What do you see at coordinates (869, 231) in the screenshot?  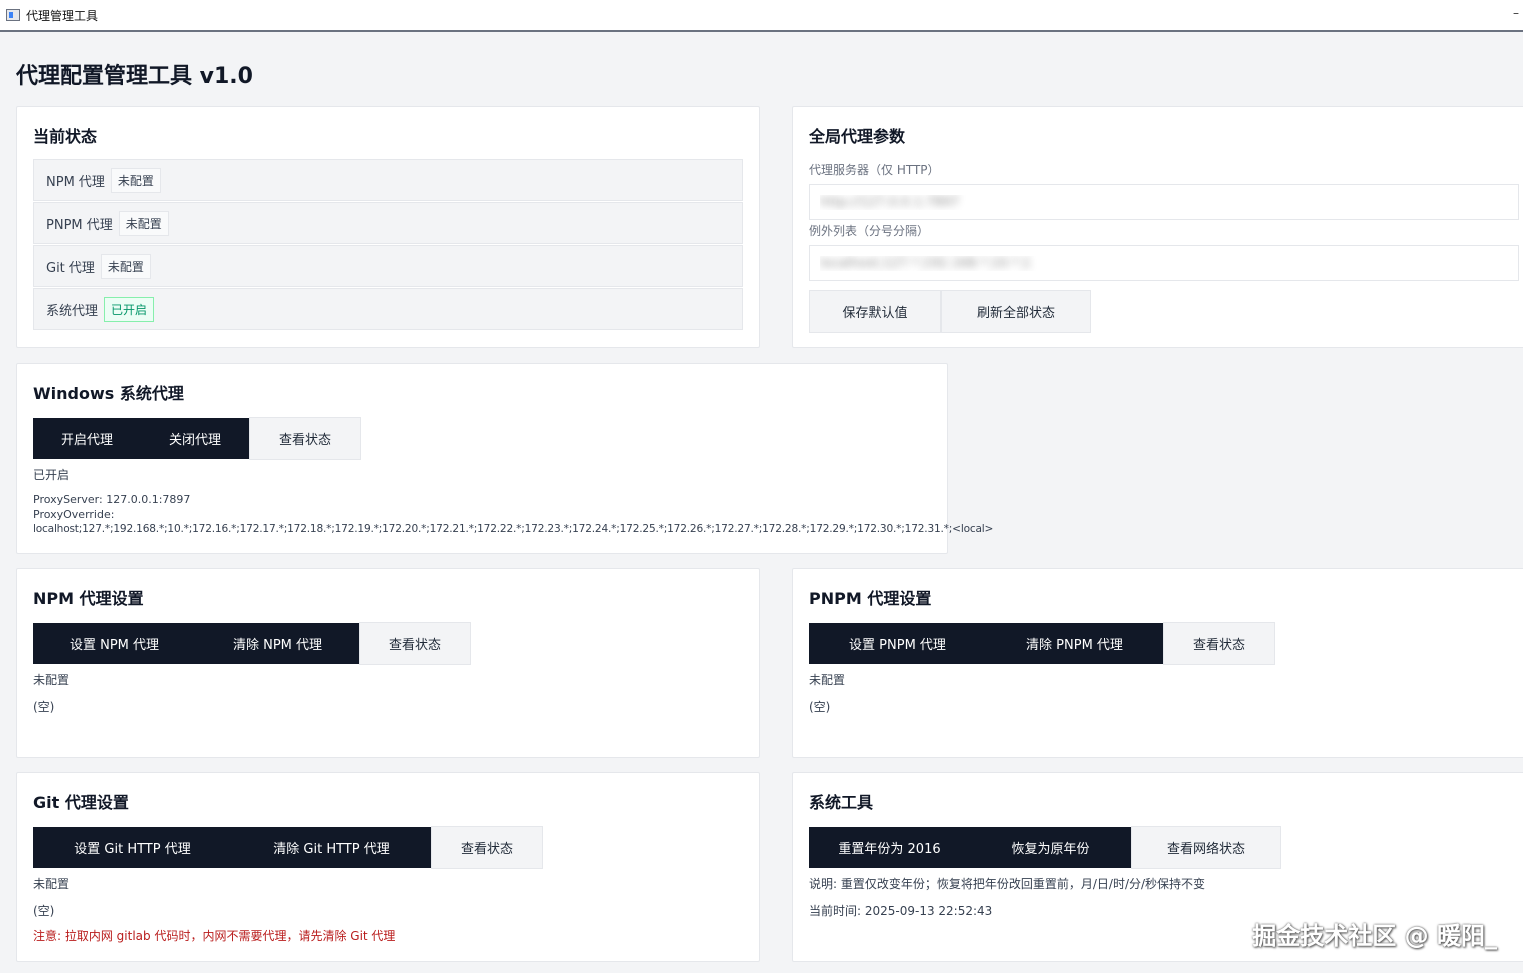 I see `exception-list-label: 例外列表（分号分隔）` at bounding box center [869, 231].